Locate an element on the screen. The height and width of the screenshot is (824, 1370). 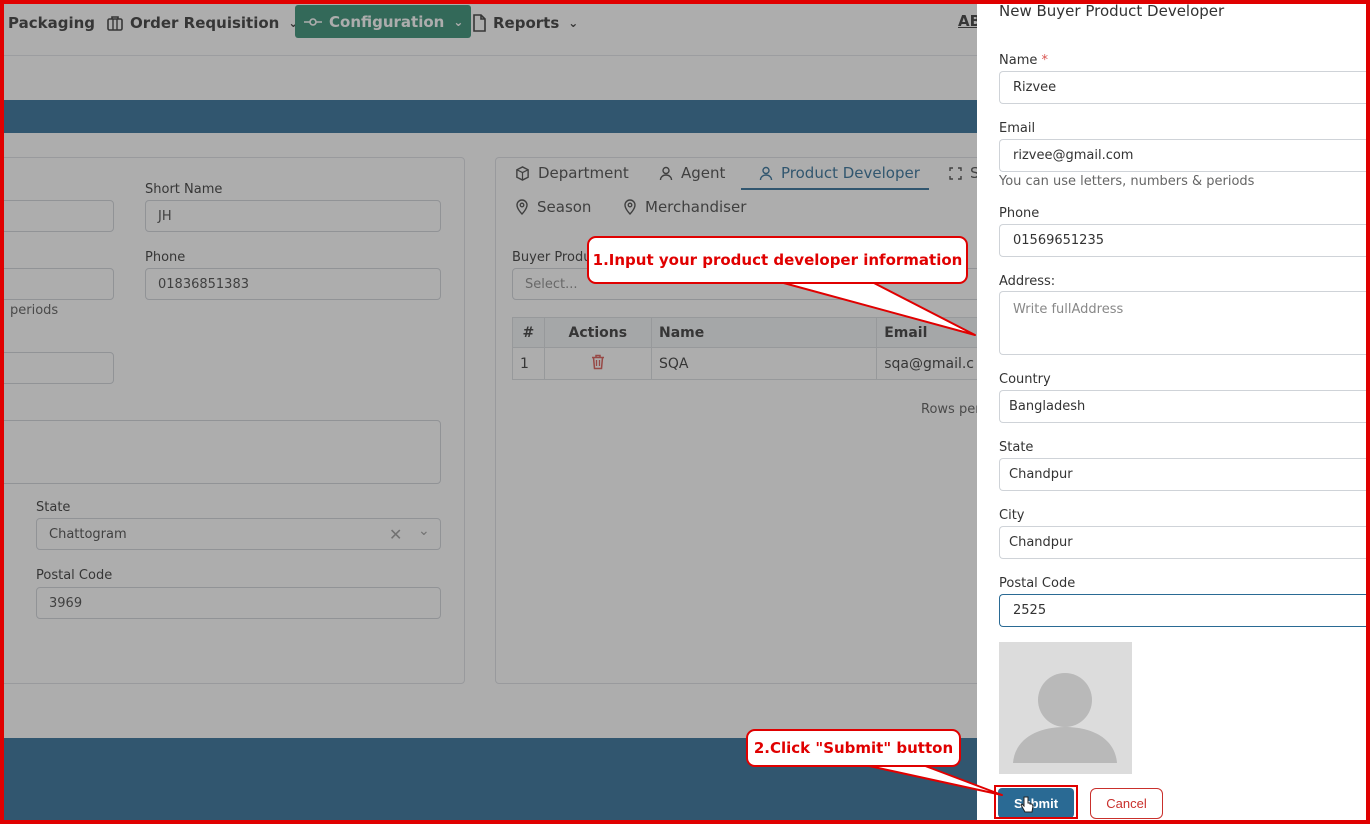
submit-highlight-box is located at coordinates (1036, 802).